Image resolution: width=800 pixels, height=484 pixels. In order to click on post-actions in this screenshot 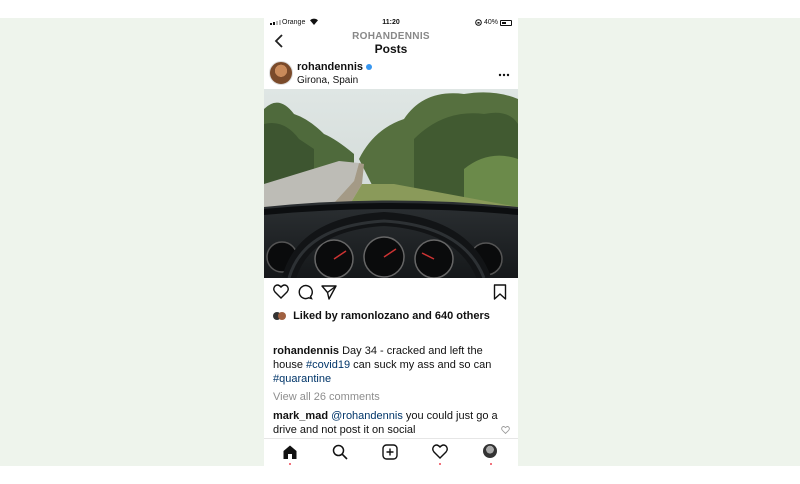, I will do `click(391, 293)`.